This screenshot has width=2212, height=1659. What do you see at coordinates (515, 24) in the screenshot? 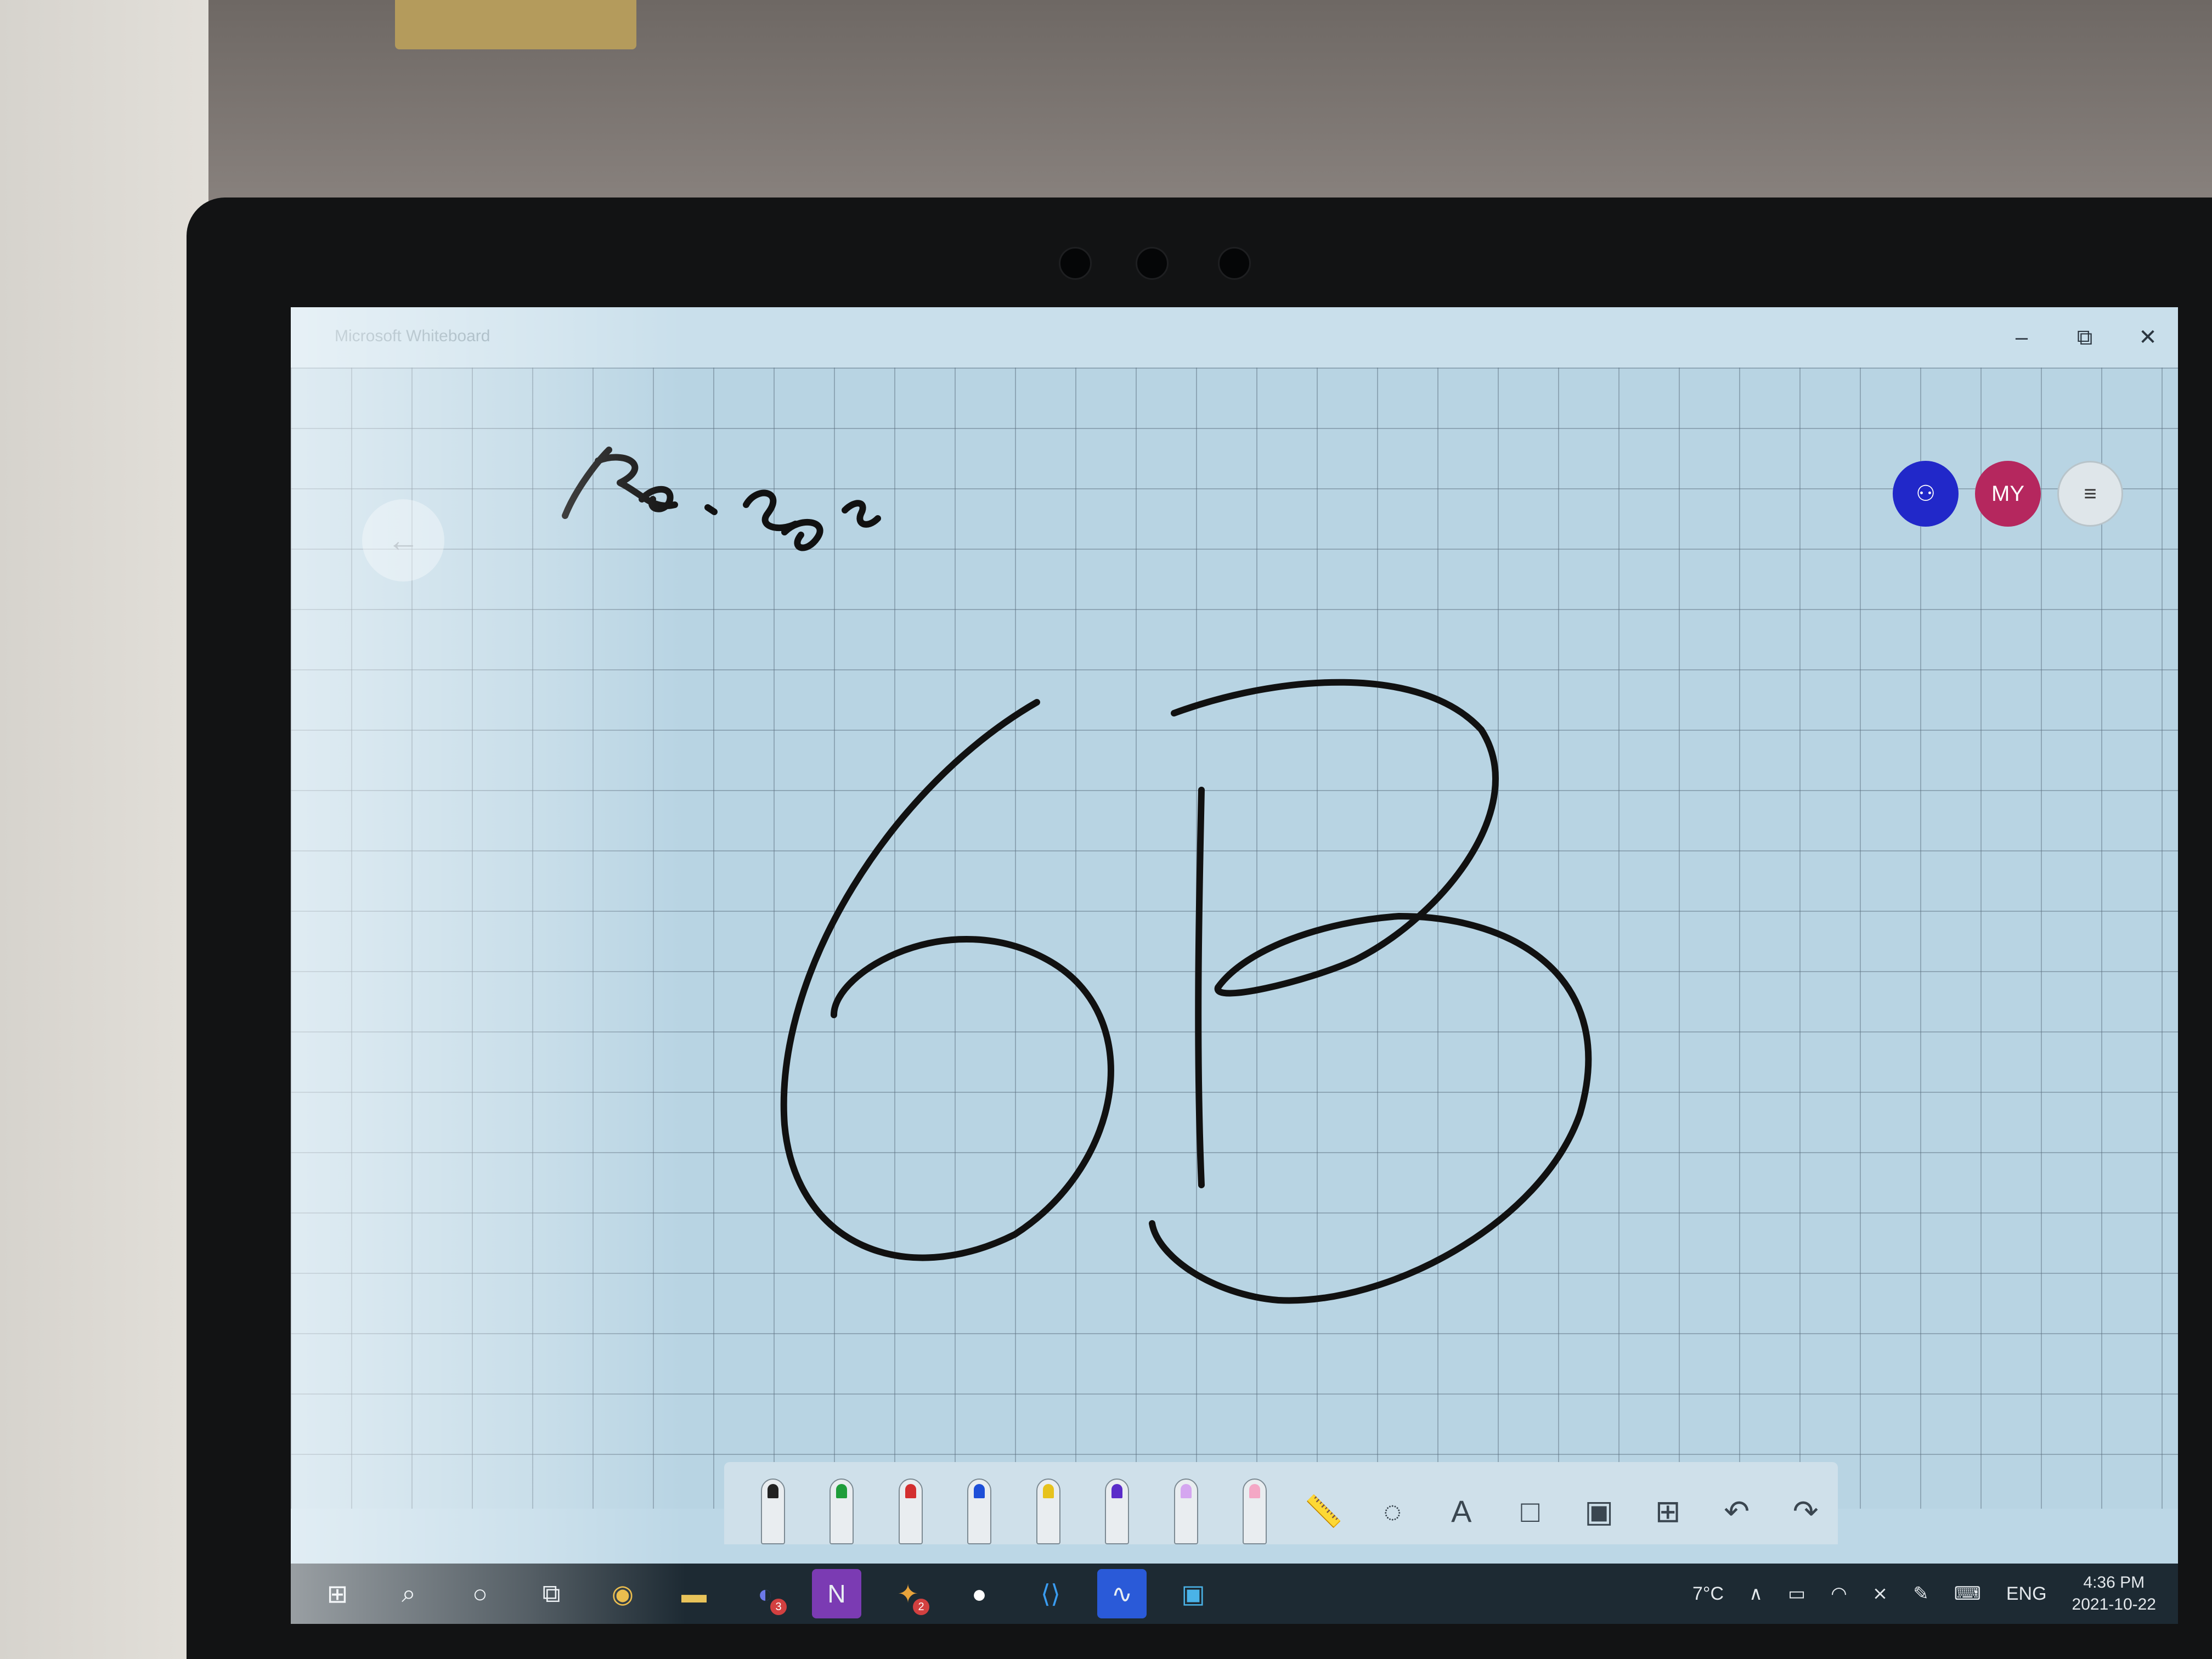
I see `stand-bracket` at bounding box center [515, 24].